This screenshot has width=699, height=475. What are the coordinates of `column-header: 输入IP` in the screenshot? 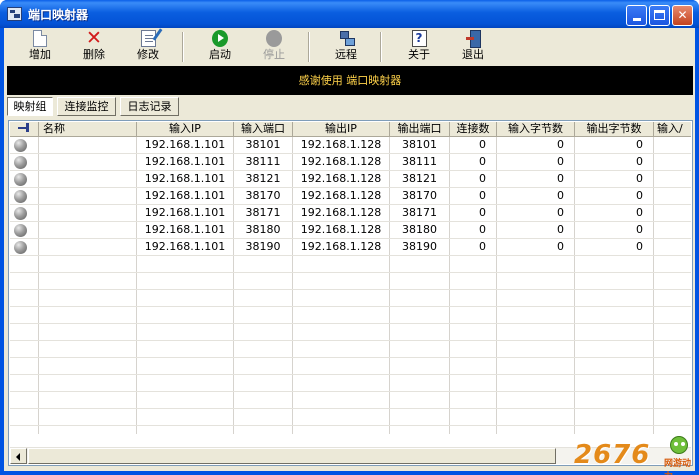 It's located at (185, 129).